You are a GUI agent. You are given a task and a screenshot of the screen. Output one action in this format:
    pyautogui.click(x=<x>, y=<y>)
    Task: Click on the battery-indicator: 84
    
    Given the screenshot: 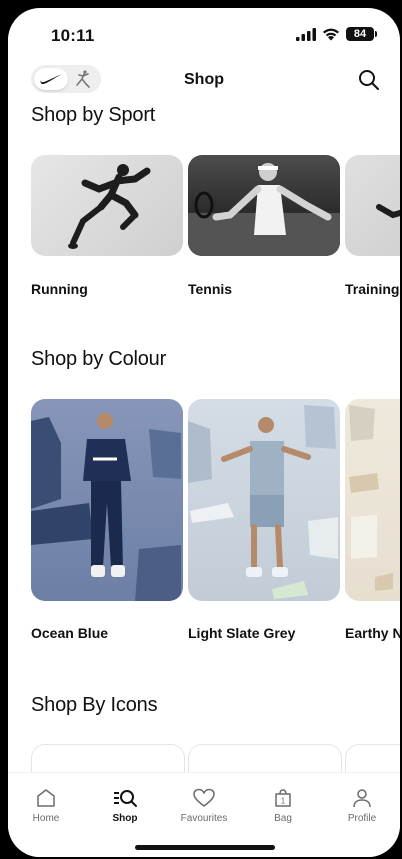 What is the action you would take?
    pyautogui.click(x=361, y=34)
    